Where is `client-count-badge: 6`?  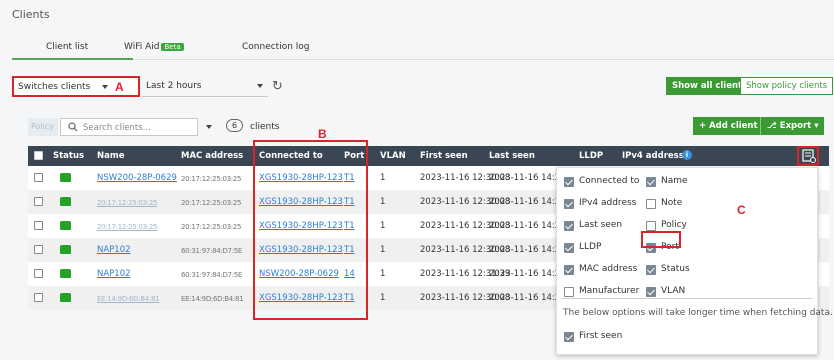
client-count-badge: 6 is located at coordinates (235, 125).